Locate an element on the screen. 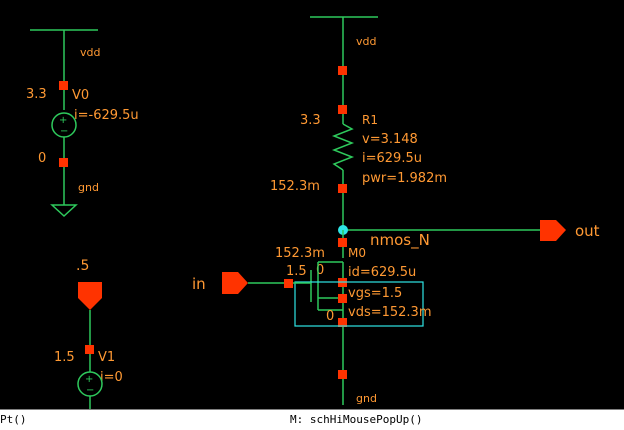 Image resolution: width=624 pixels, height=430 pixels. m0-name-label: M0 is located at coordinates (357, 253).